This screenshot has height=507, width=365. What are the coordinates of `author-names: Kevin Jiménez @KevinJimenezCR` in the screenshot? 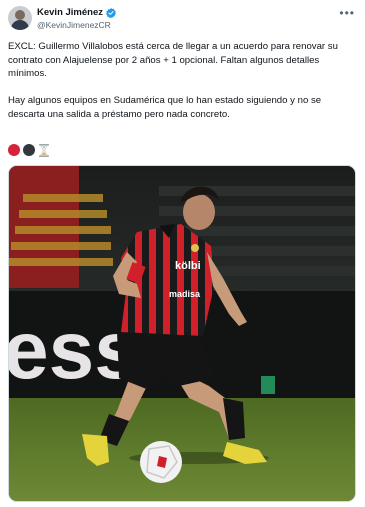 It's located at (76, 18).